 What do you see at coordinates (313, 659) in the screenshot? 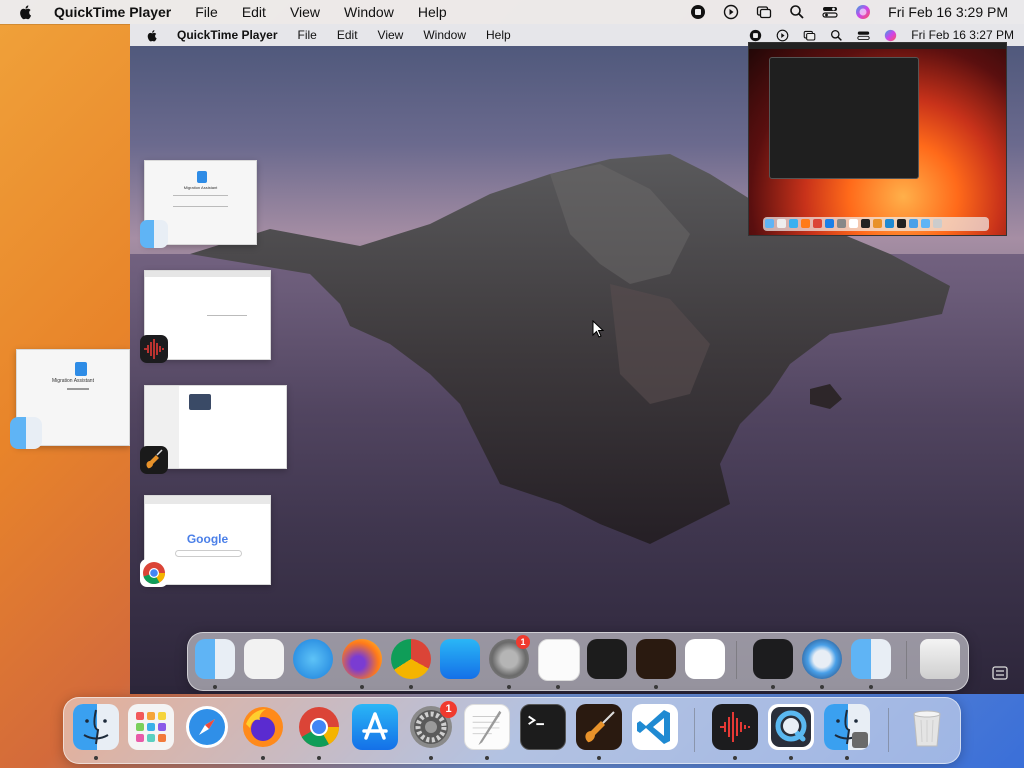
I see `inner-safari-icon` at bounding box center [313, 659].